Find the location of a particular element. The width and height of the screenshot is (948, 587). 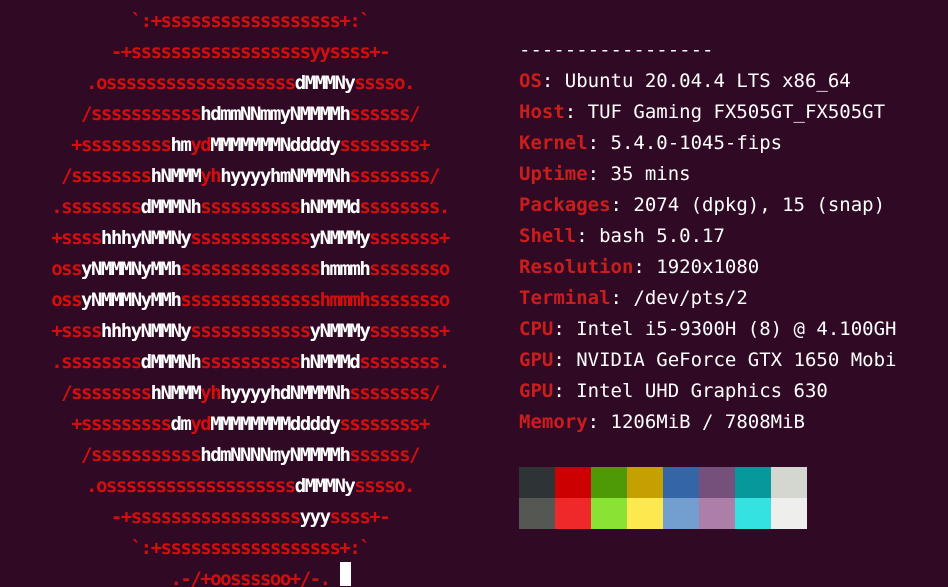

logo-segment: sssssssssssssshmmmhssssssso is located at coordinates (315, 300).